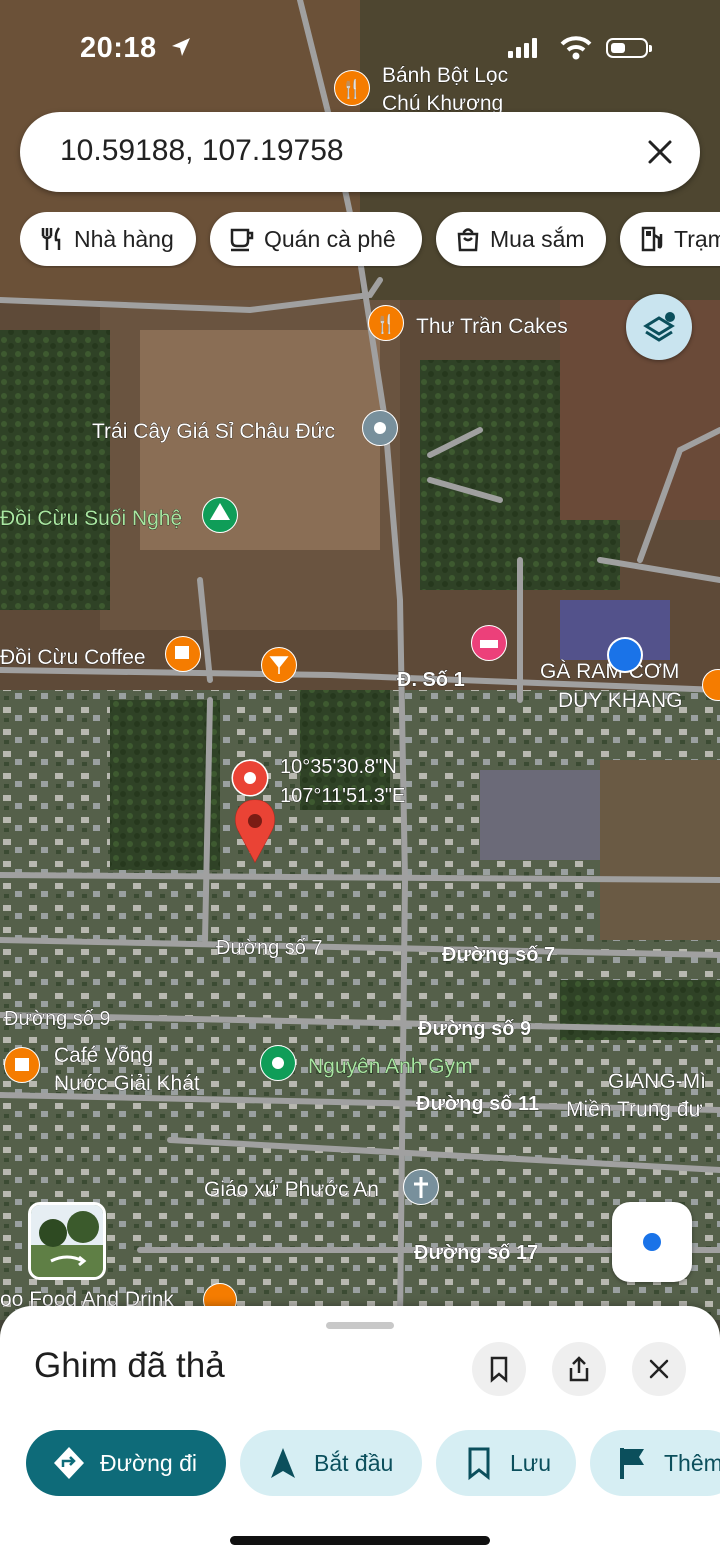 The height and width of the screenshot is (1560, 720). What do you see at coordinates (660, 152) in the screenshot?
I see `clear-search-icon` at bounding box center [660, 152].